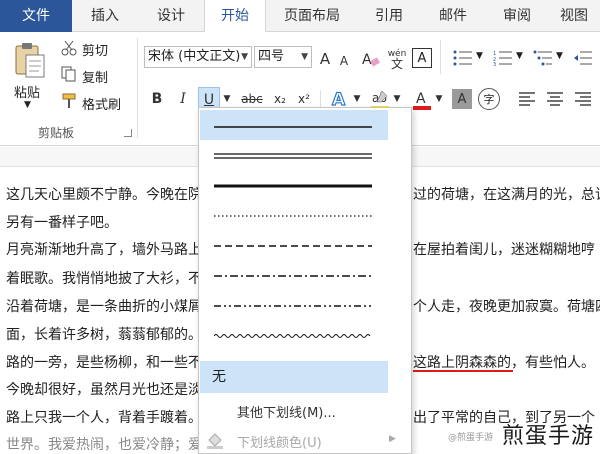  What do you see at coordinates (504, 250) in the screenshot?
I see `doc-line-3-right: 在屋拍着闺儿，迷迷糊糊地哼` at bounding box center [504, 250].